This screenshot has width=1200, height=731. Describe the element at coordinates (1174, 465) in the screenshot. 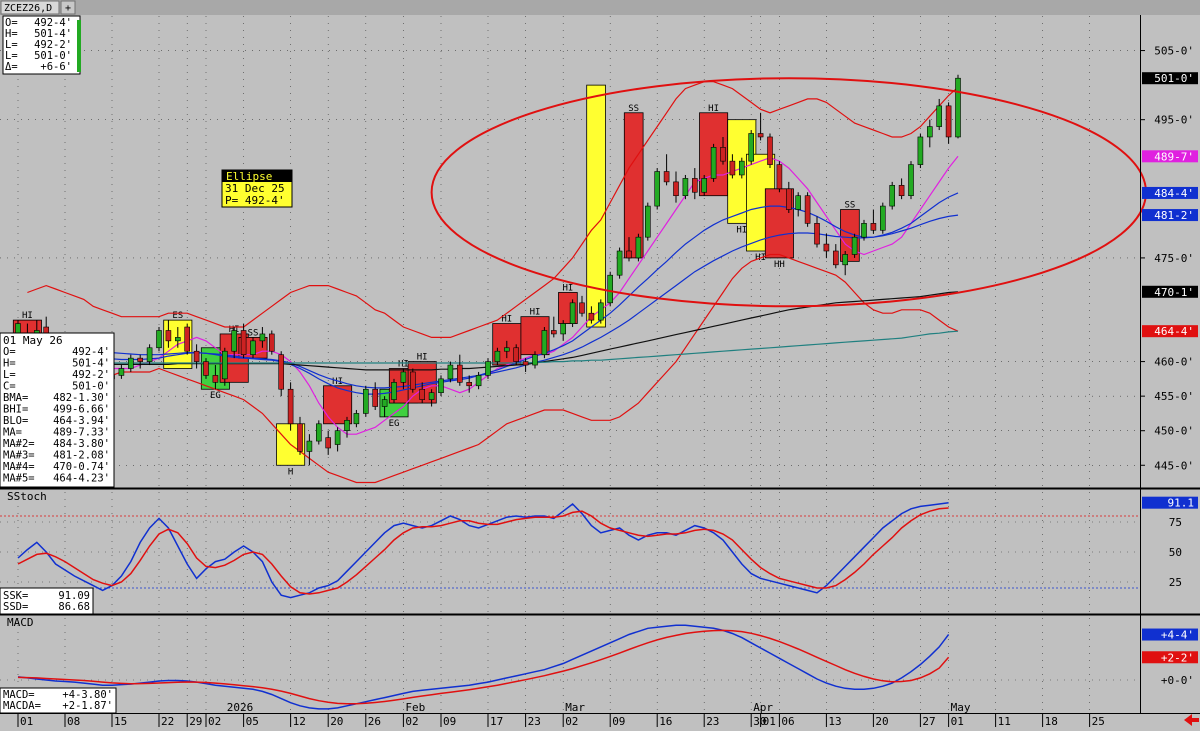

I see `price-axis-label: 445-0'` at that location.